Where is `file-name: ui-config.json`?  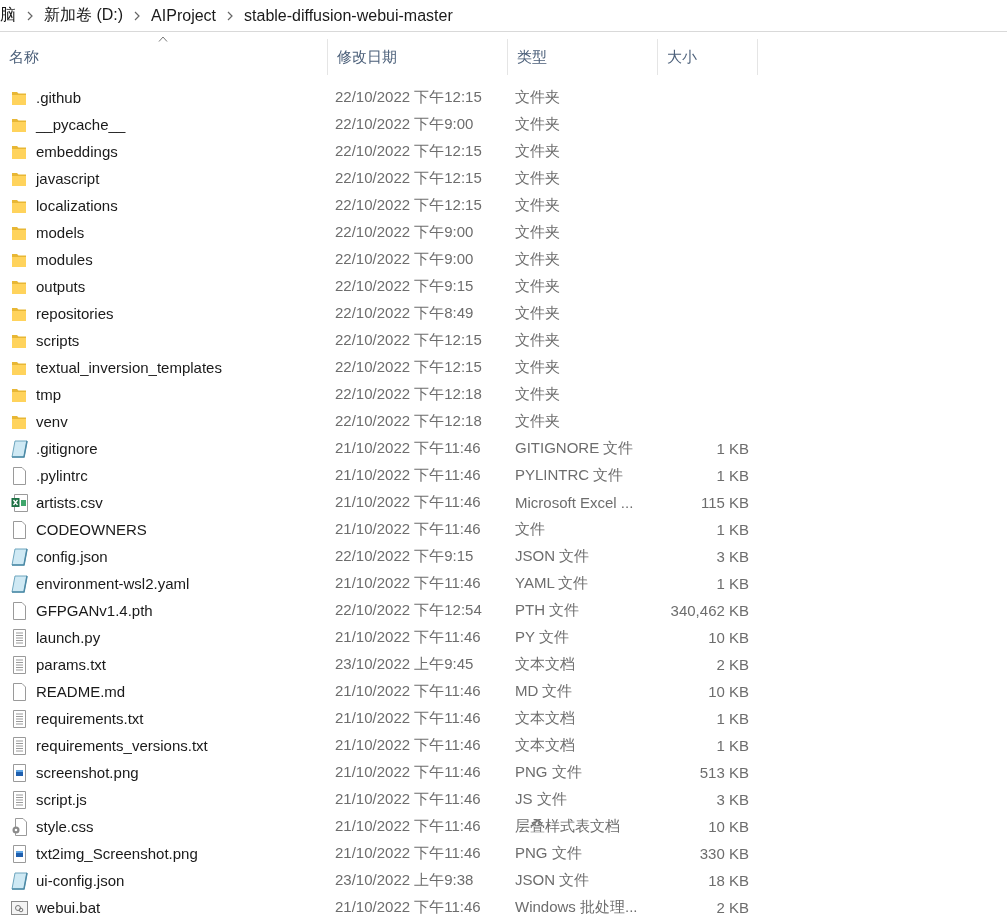
file-name: ui-config.json is located at coordinates (80, 880).